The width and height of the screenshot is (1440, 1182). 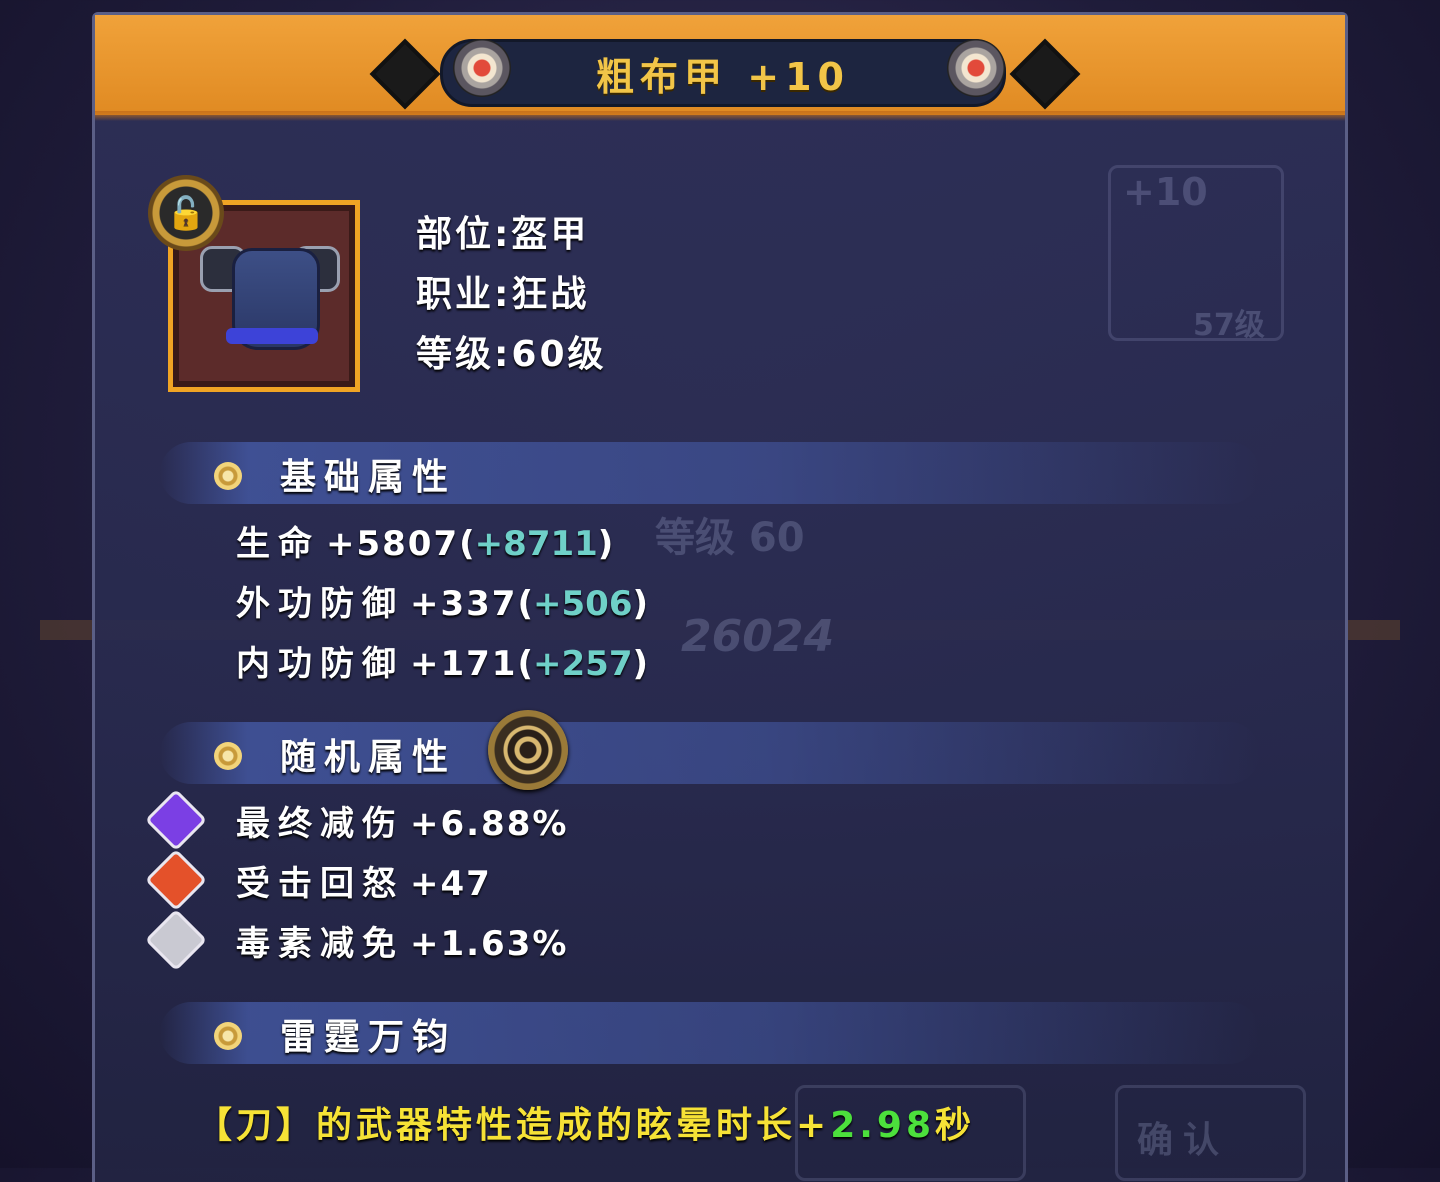 What do you see at coordinates (368, 1037) in the screenshot?
I see `special-section-title: 雷霆万钧` at bounding box center [368, 1037].